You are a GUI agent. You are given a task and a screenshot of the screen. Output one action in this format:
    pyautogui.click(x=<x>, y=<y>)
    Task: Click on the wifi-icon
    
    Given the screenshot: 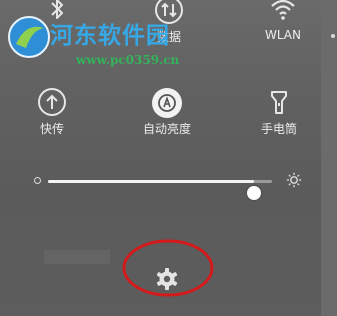 What is the action you would take?
    pyautogui.click(x=283, y=13)
    